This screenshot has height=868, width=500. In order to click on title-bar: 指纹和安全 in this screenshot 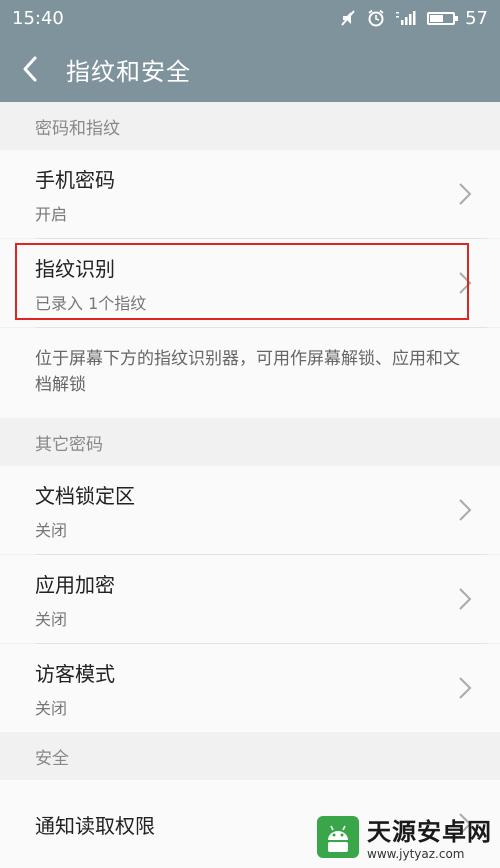, I will do `click(250, 69)`.